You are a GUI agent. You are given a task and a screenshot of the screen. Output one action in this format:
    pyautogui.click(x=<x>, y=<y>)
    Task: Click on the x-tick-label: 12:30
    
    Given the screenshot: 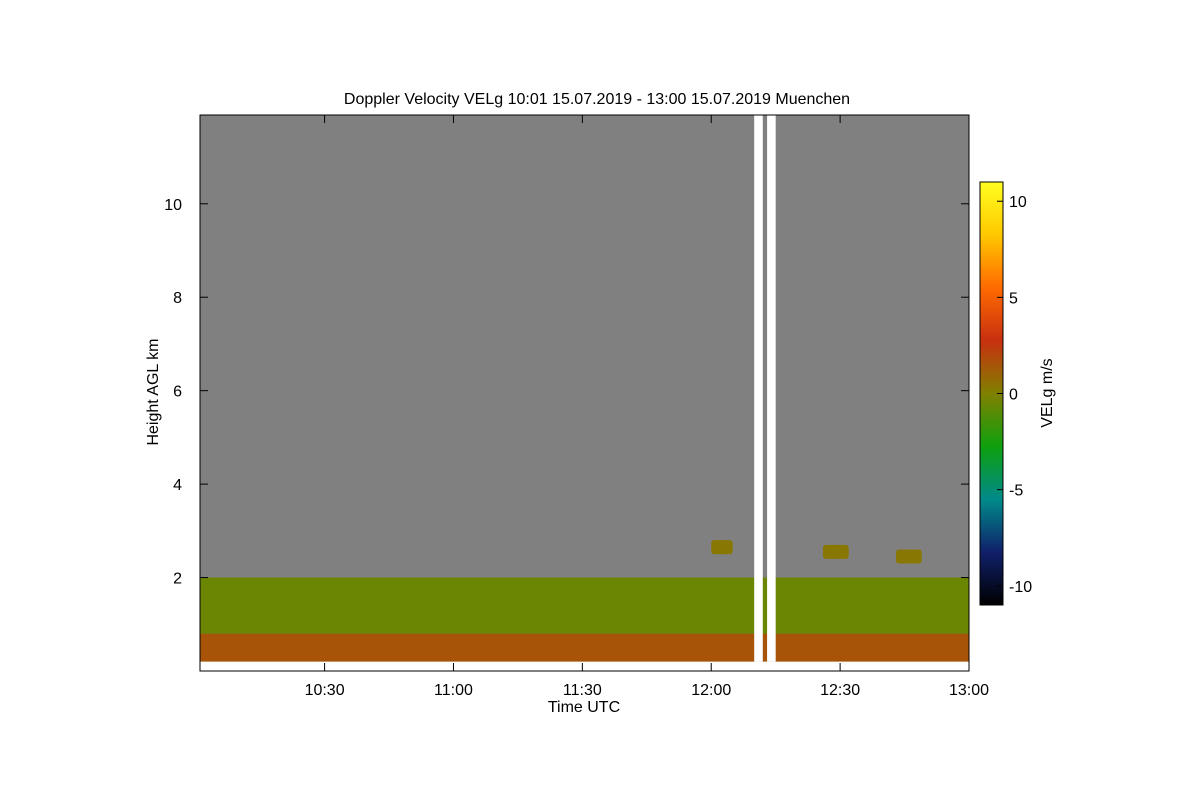 What is the action you would take?
    pyautogui.click(x=840, y=690)
    